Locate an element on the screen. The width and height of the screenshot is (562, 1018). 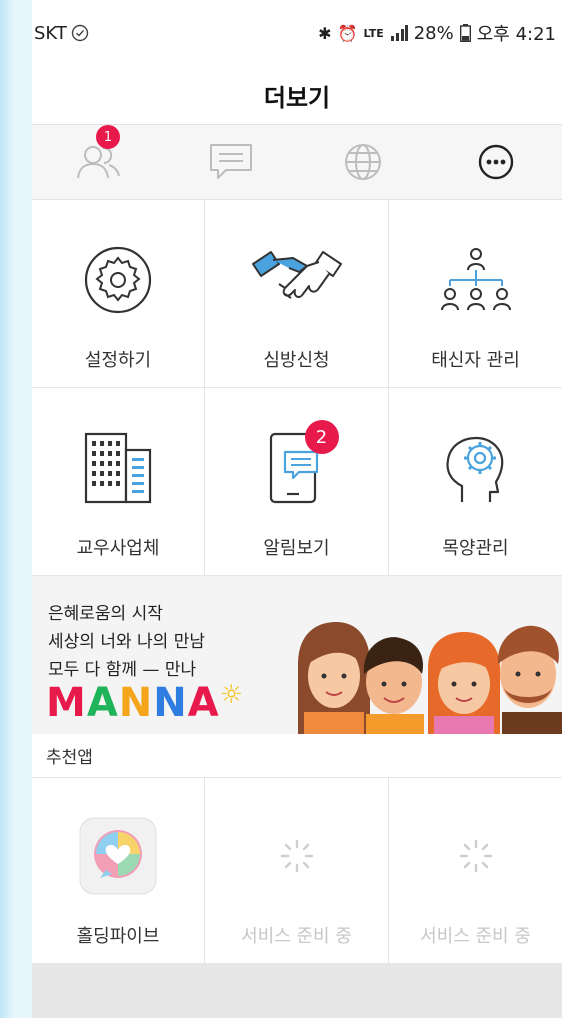
chat-icon is located at coordinates (230, 161).